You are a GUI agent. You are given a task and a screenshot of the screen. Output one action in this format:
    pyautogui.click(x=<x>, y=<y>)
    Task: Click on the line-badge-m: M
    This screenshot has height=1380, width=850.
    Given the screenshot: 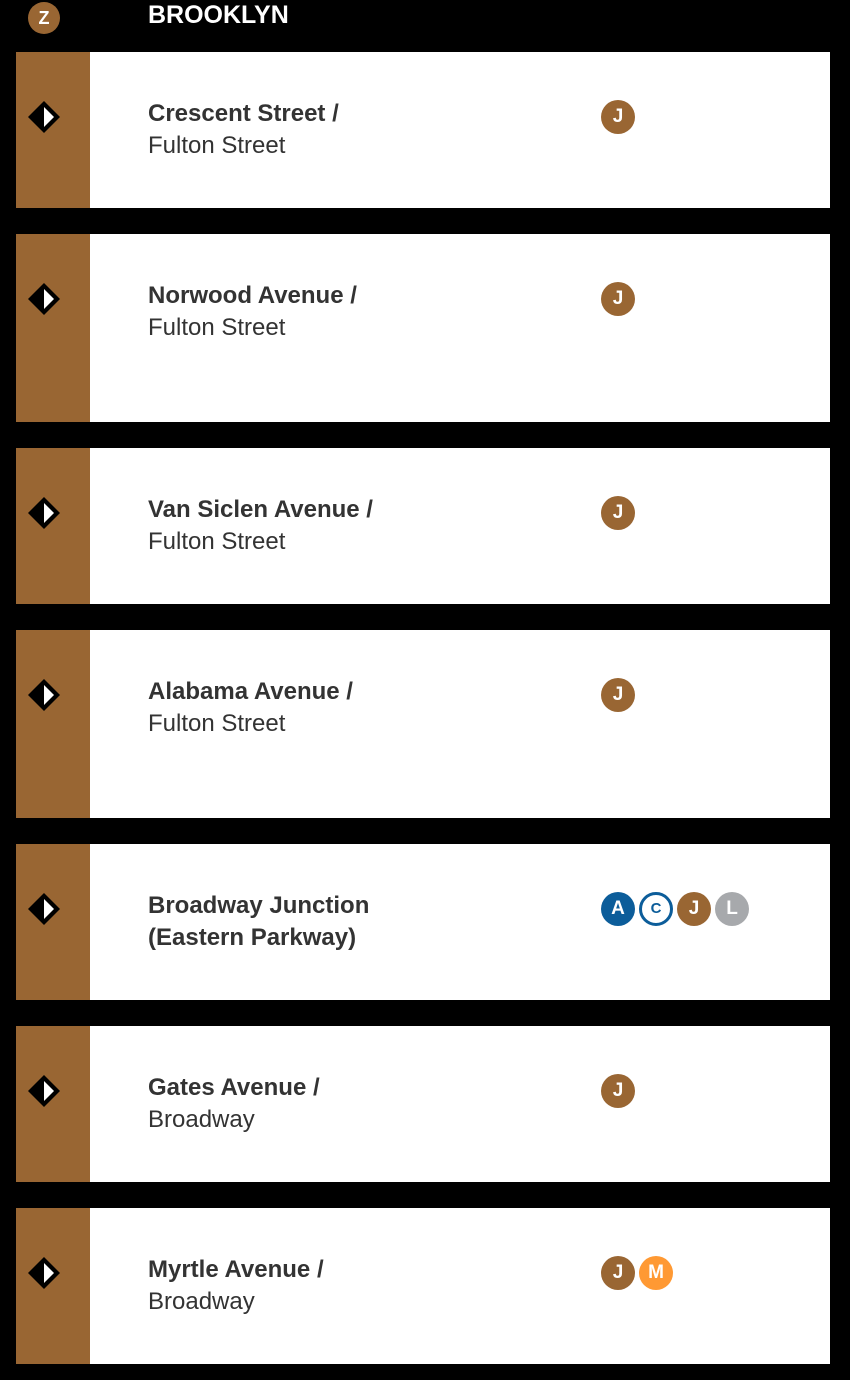 What is the action you would take?
    pyautogui.click(x=656, y=1273)
    